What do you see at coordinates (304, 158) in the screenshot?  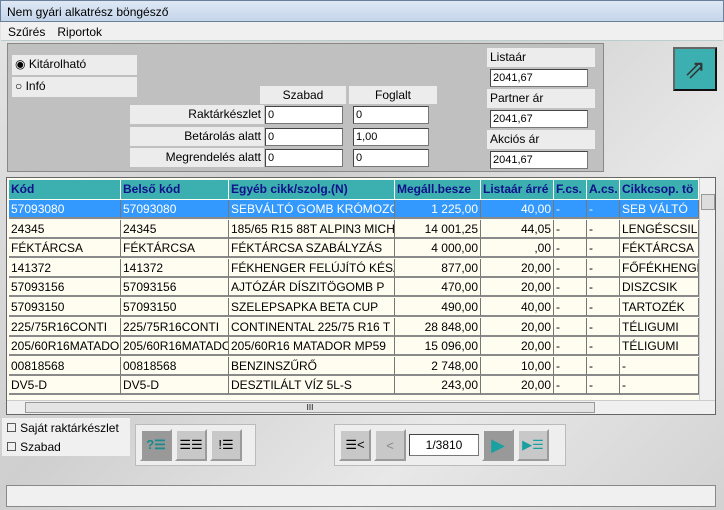 I see `megrendeles-szabad: 0` at bounding box center [304, 158].